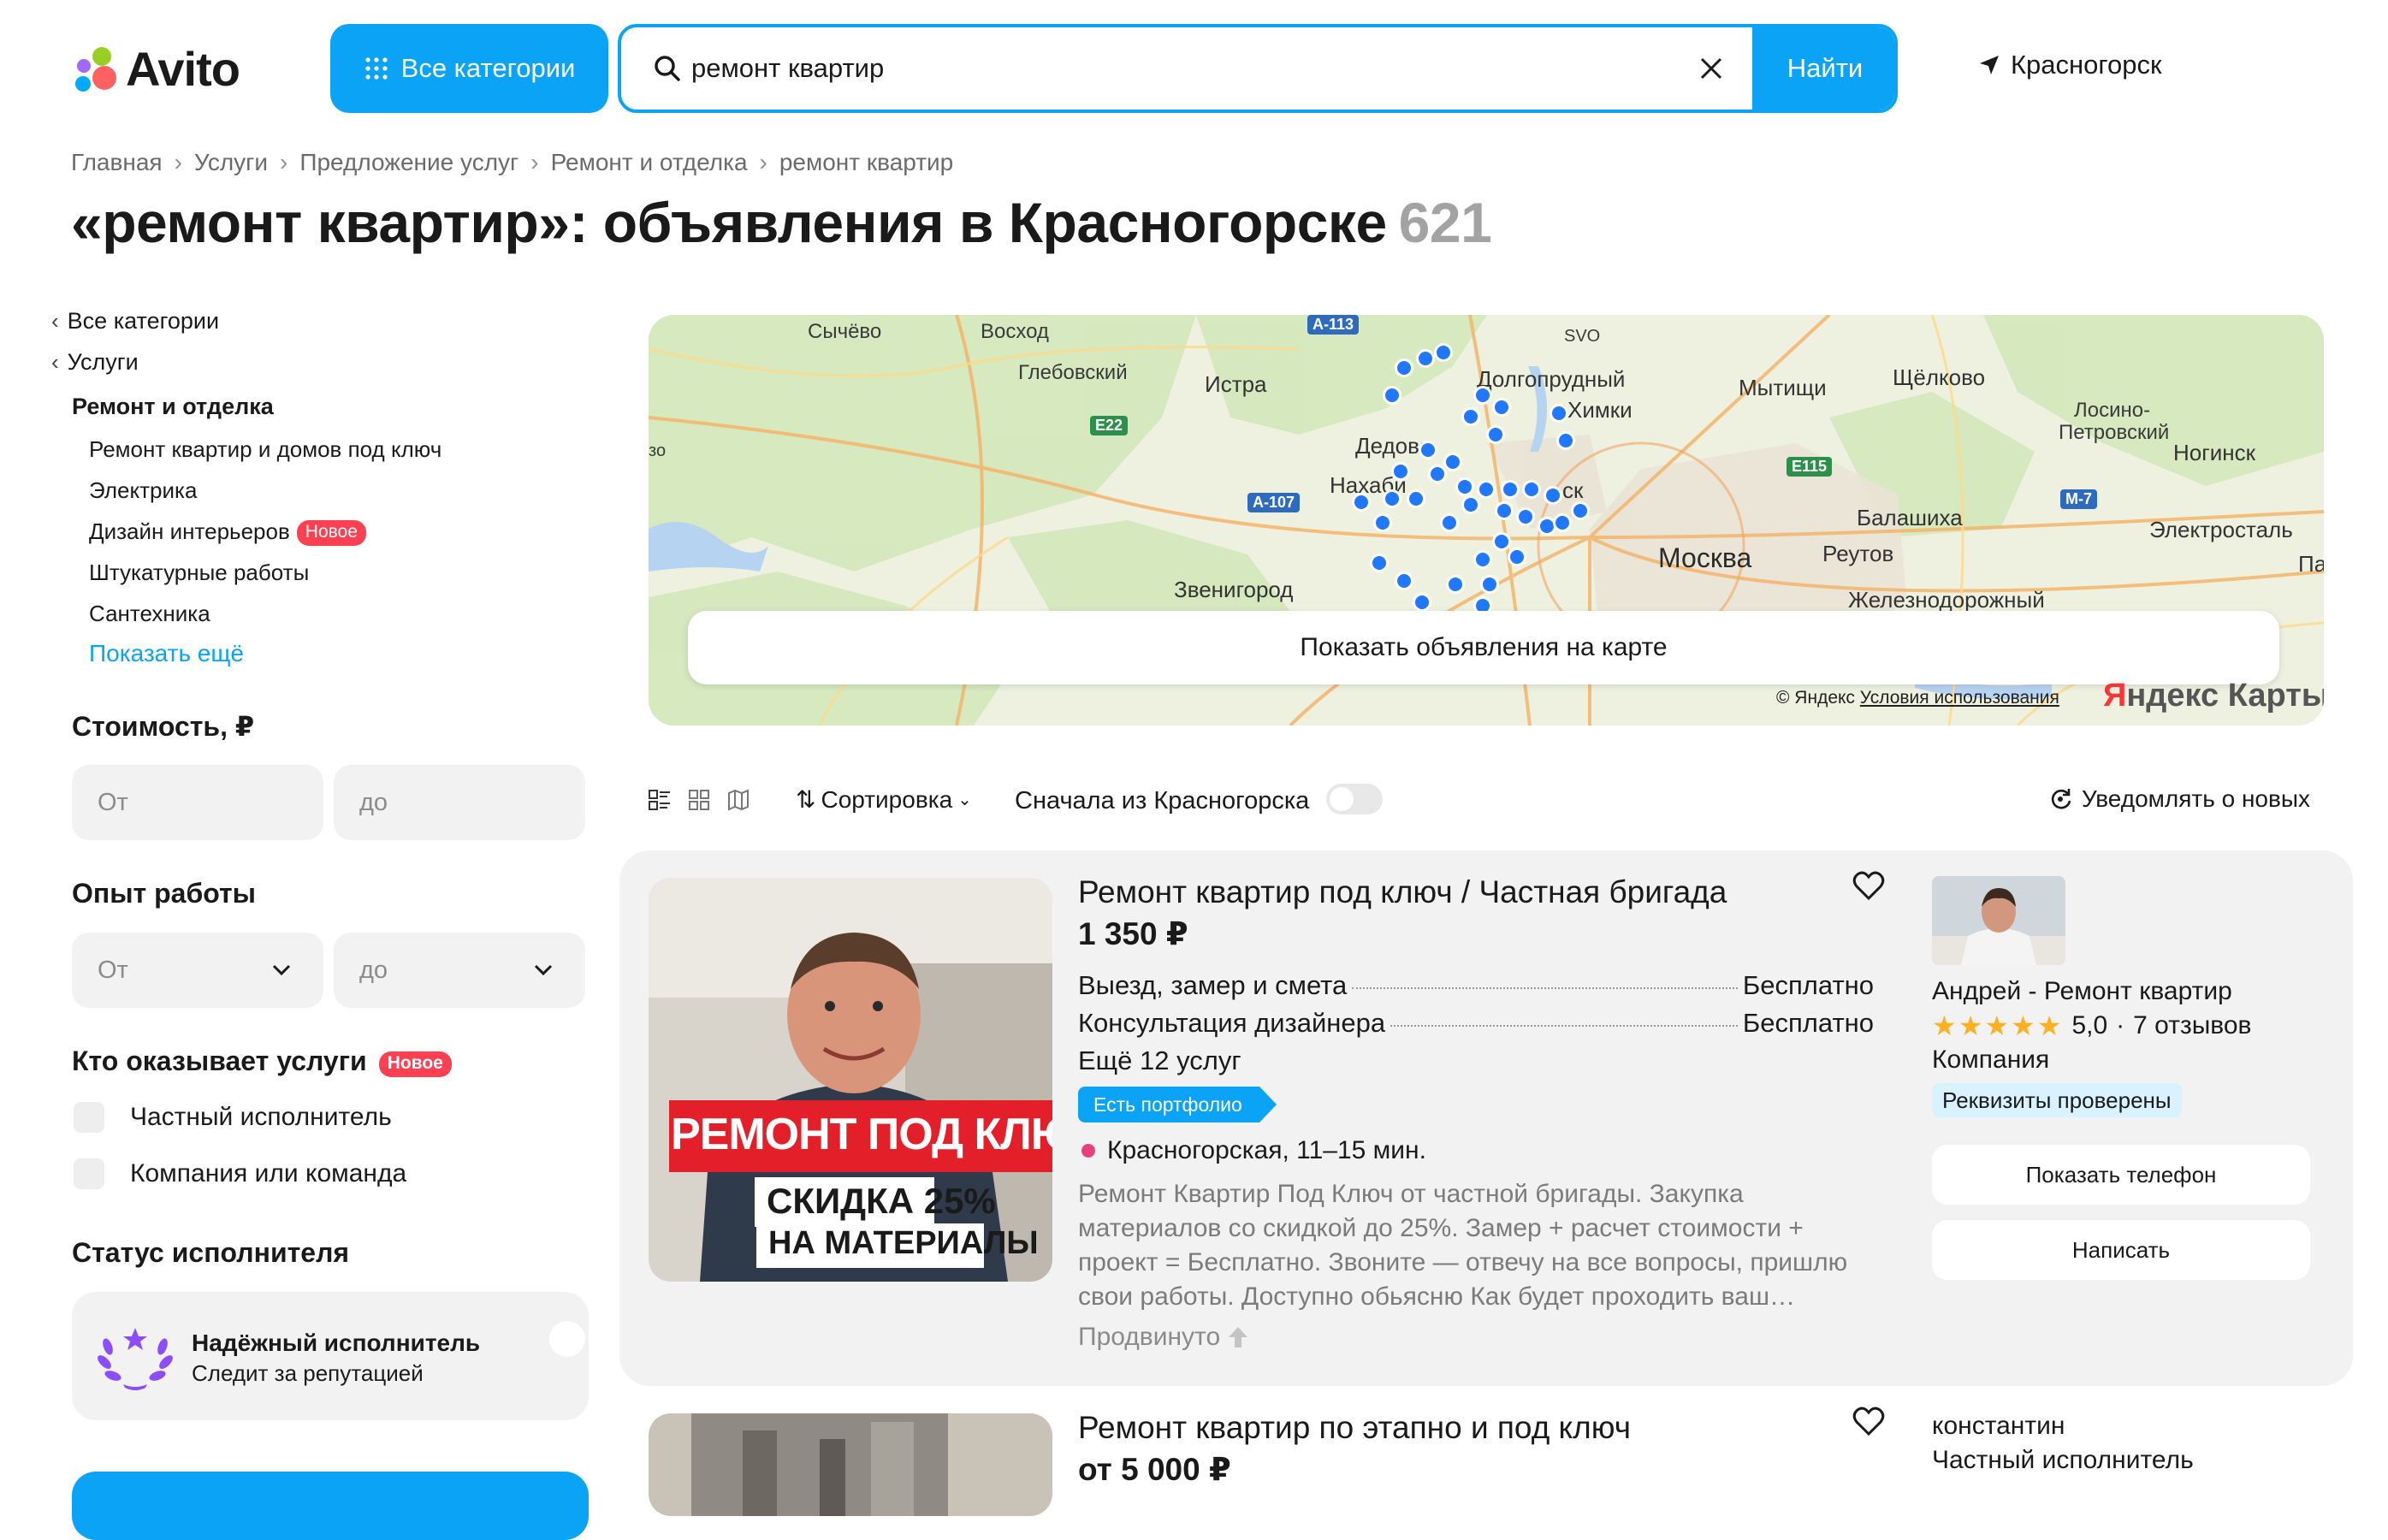 The image size is (2388, 1540). Describe the element at coordinates (1711, 68) in the screenshot. I see `clear-icon` at that location.